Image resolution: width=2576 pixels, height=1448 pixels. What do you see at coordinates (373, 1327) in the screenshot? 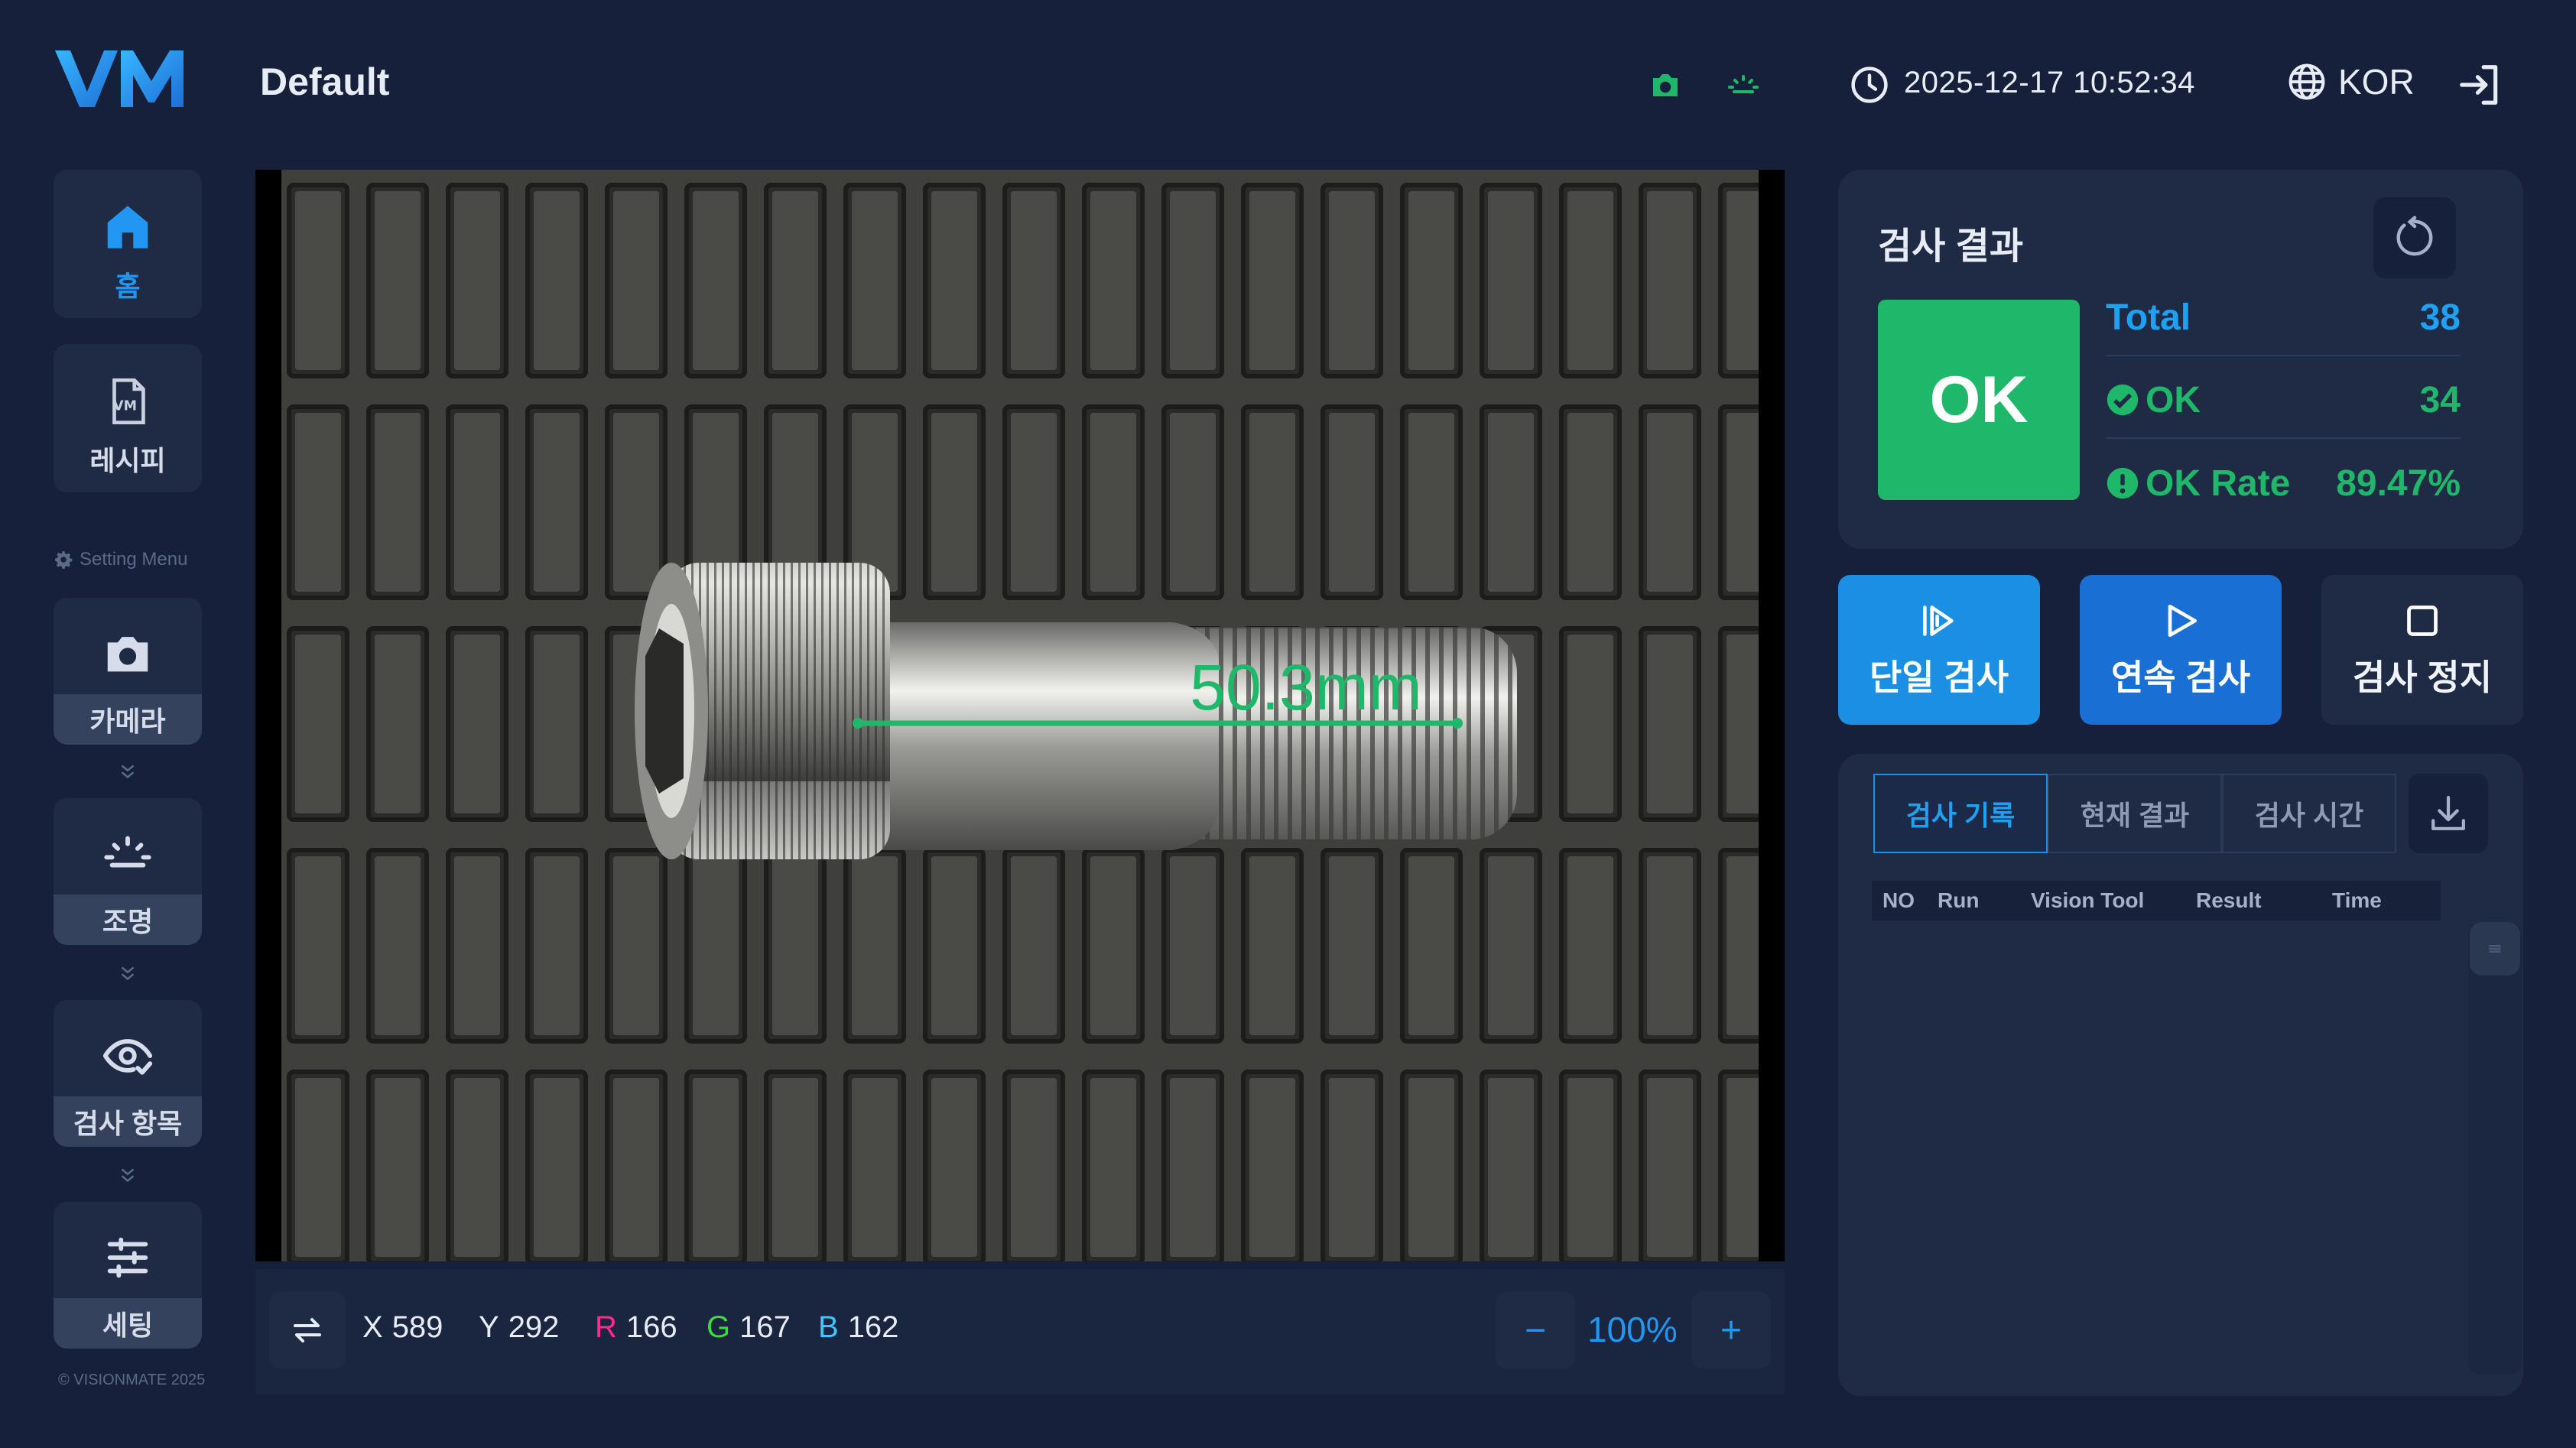
I see `x-label: X` at bounding box center [373, 1327].